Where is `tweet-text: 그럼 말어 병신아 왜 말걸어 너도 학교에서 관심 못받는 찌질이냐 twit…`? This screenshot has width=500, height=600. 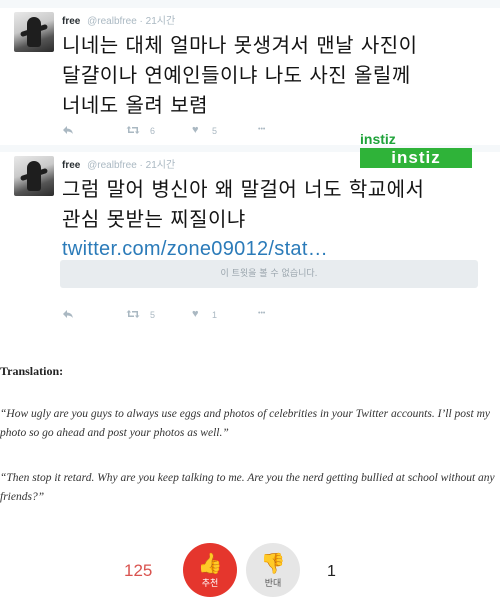 tweet-text: 그럼 말어 병신아 왜 말걸어 너도 학교에서 관심 못받는 찌질이냐 twit… is located at coordinates (277, 219).